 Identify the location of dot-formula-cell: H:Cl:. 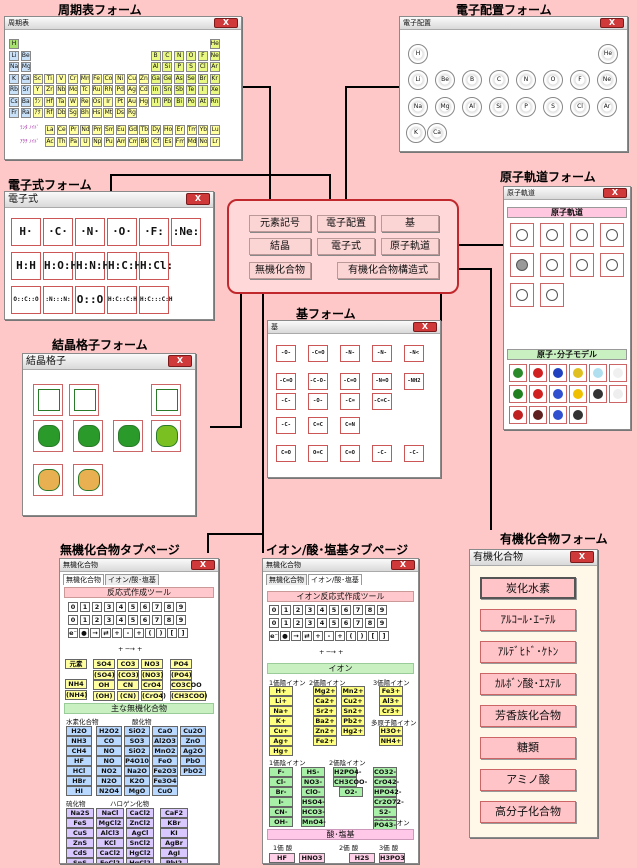
(156, 266).